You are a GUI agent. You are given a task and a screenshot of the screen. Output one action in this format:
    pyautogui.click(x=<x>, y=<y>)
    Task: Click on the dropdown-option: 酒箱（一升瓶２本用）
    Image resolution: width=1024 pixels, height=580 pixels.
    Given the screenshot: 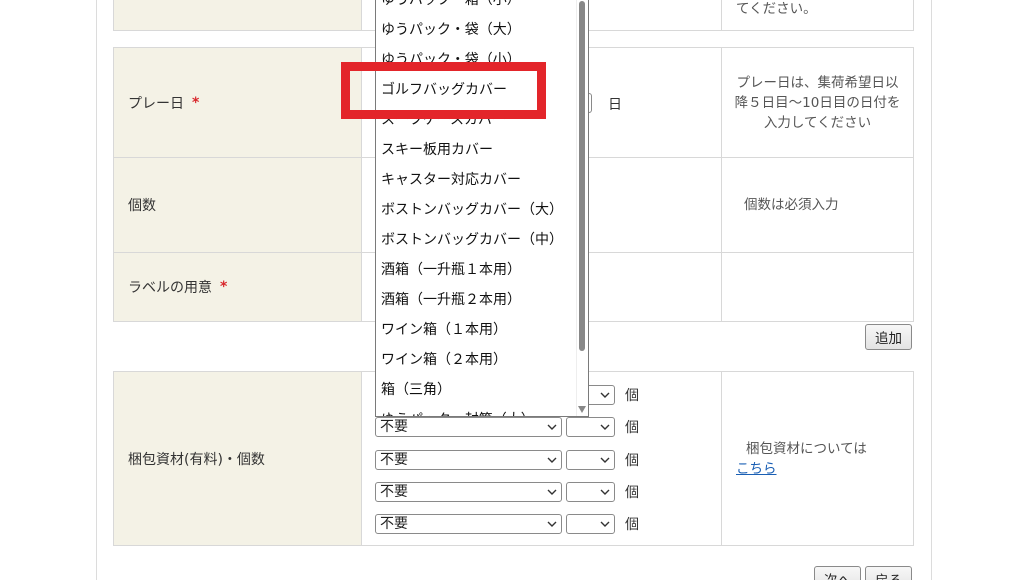 What is the action you would take?
    pyautogui.click(x=476, y=300)
    